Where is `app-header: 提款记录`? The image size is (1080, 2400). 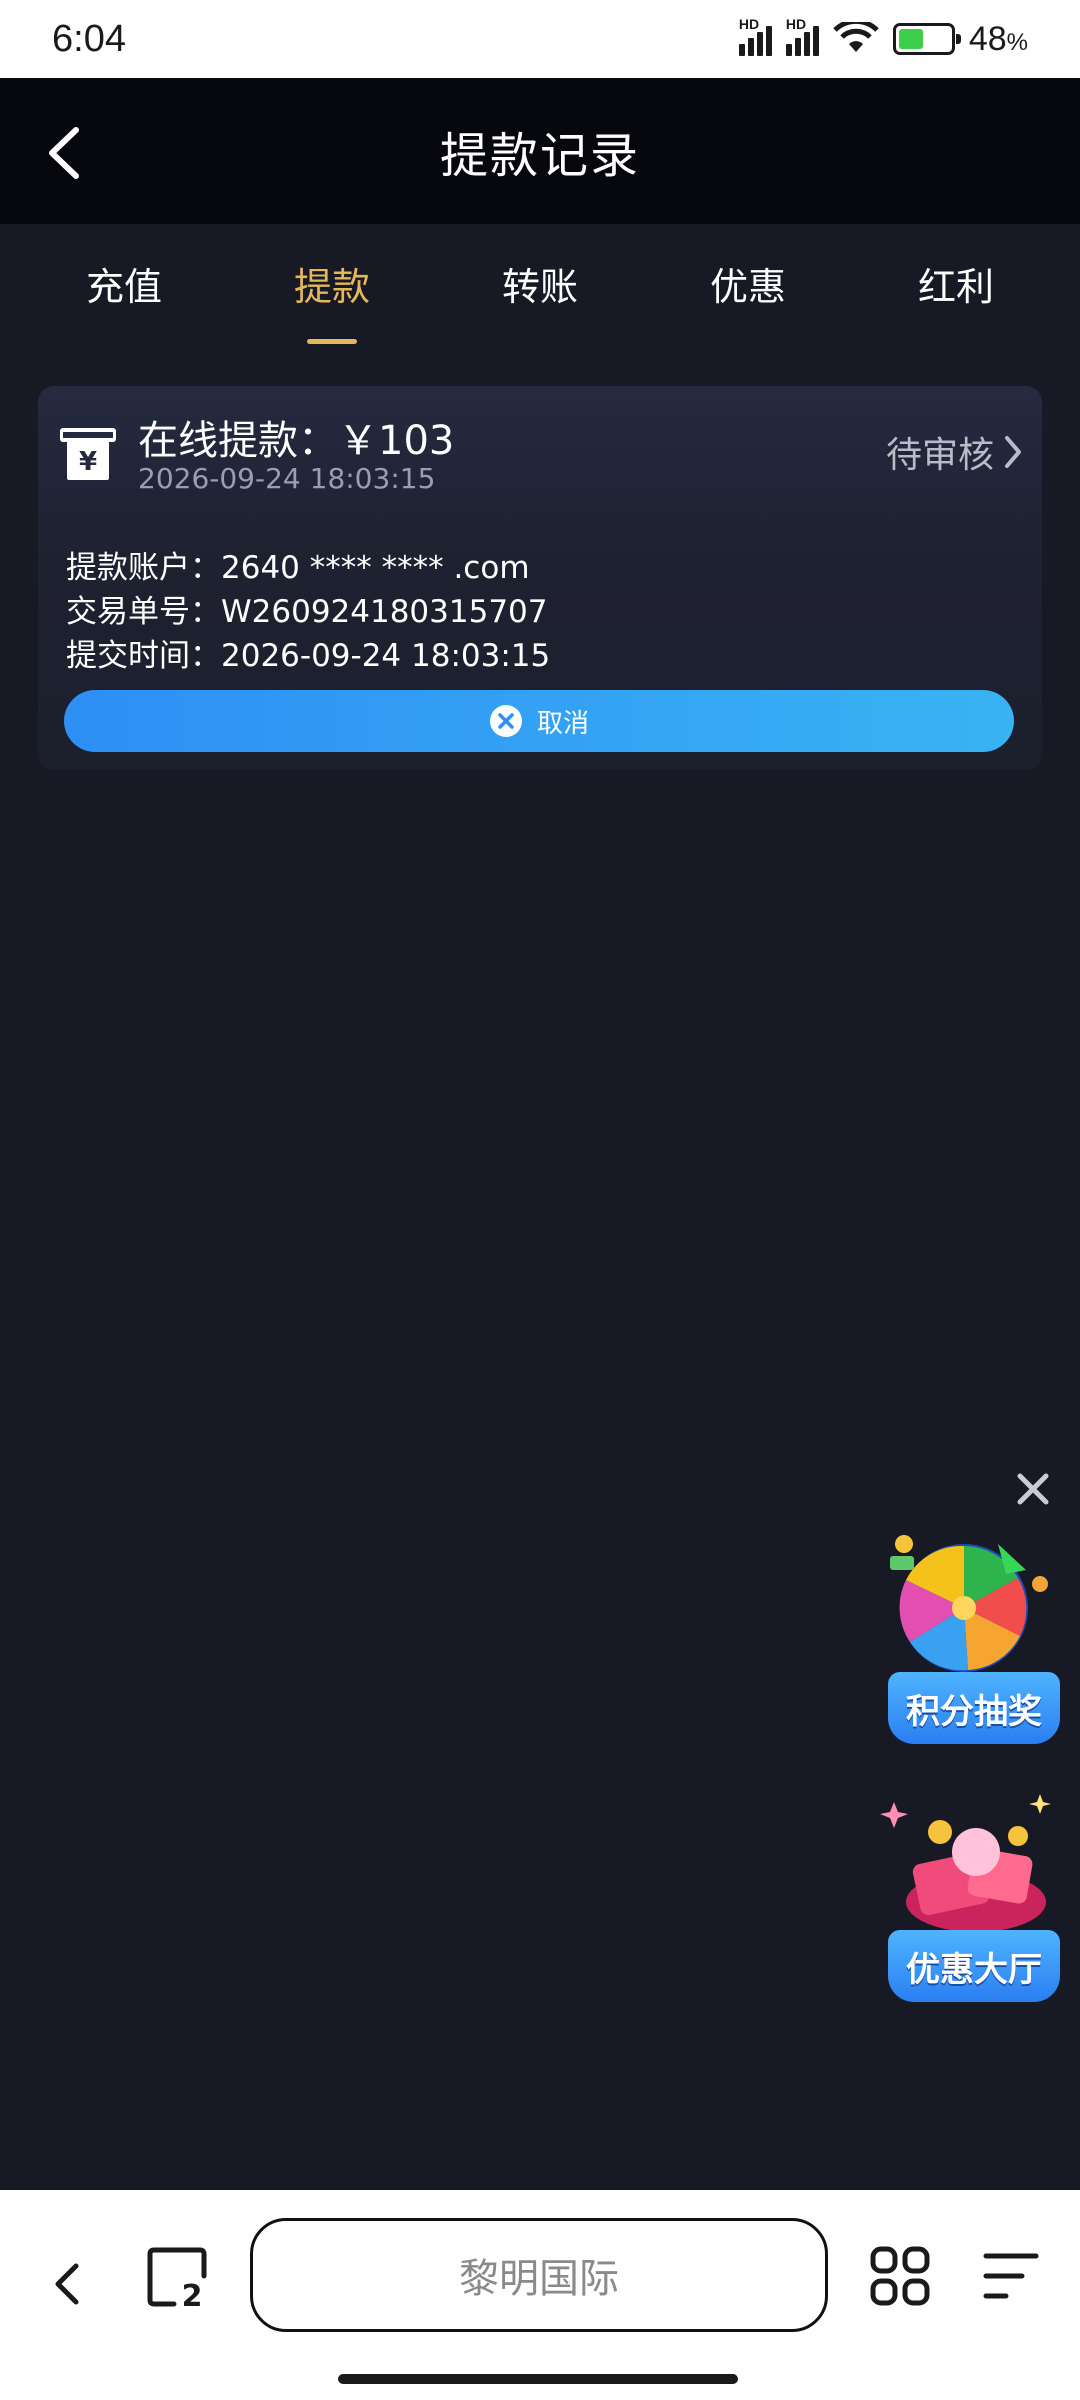 app-header: 提款记录 is located at coordinates (540, 151).